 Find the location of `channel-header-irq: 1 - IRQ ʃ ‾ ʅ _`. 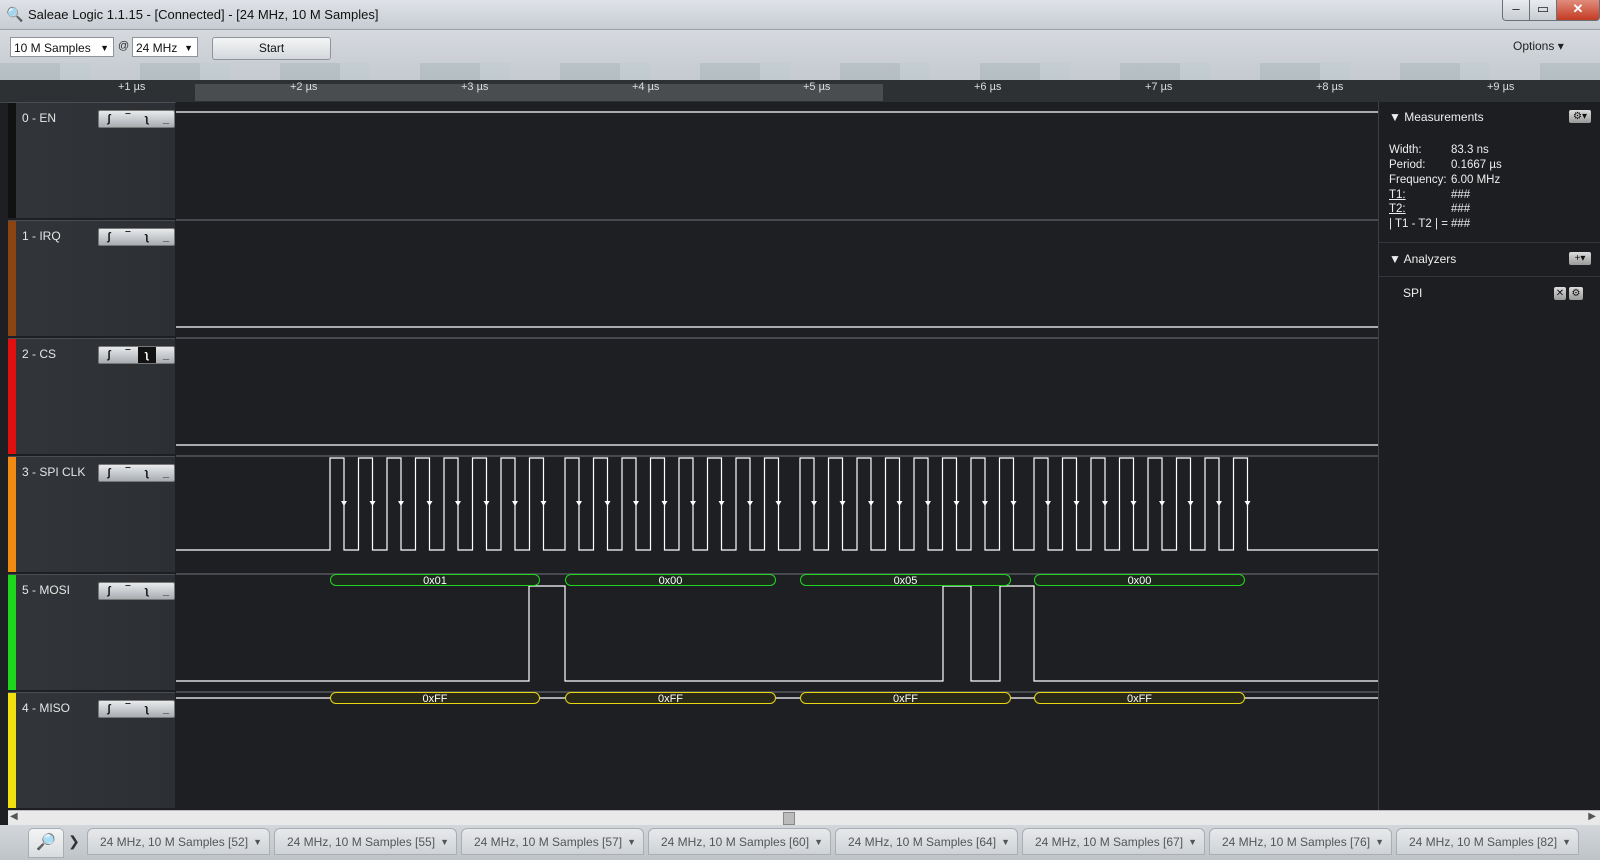

channel-header-irq: 1 - IRQ ʃ ‾ ʅ _ is located at coordinates (91, 278).